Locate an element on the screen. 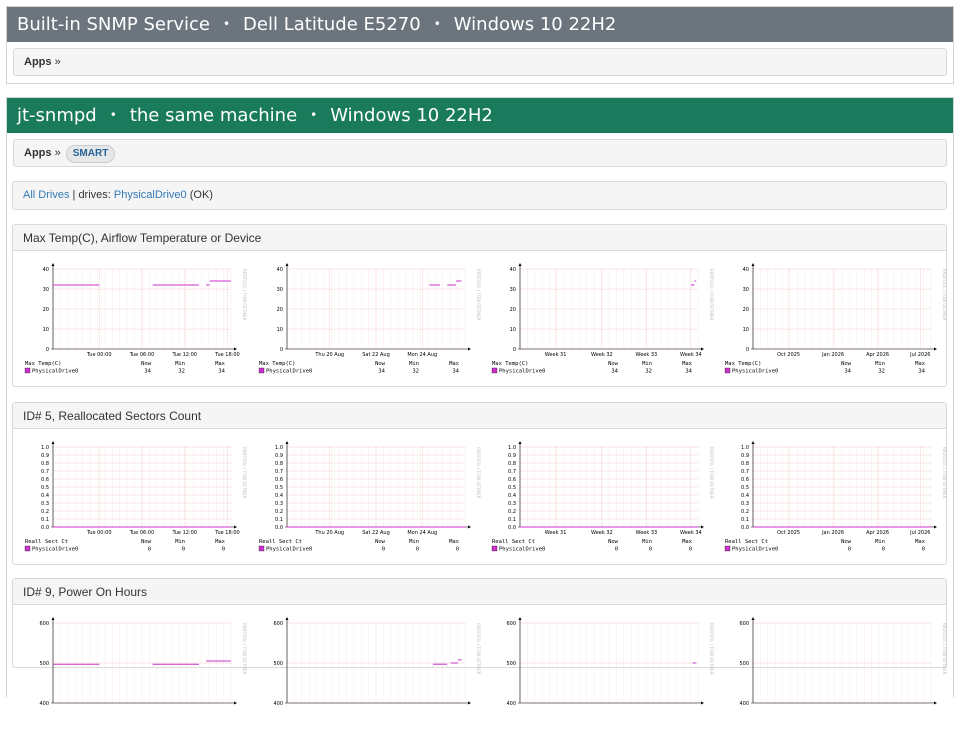 The width and height of the screenshot is (960, 739). y-tick-label: 600 is located at coordinates (278, 624).